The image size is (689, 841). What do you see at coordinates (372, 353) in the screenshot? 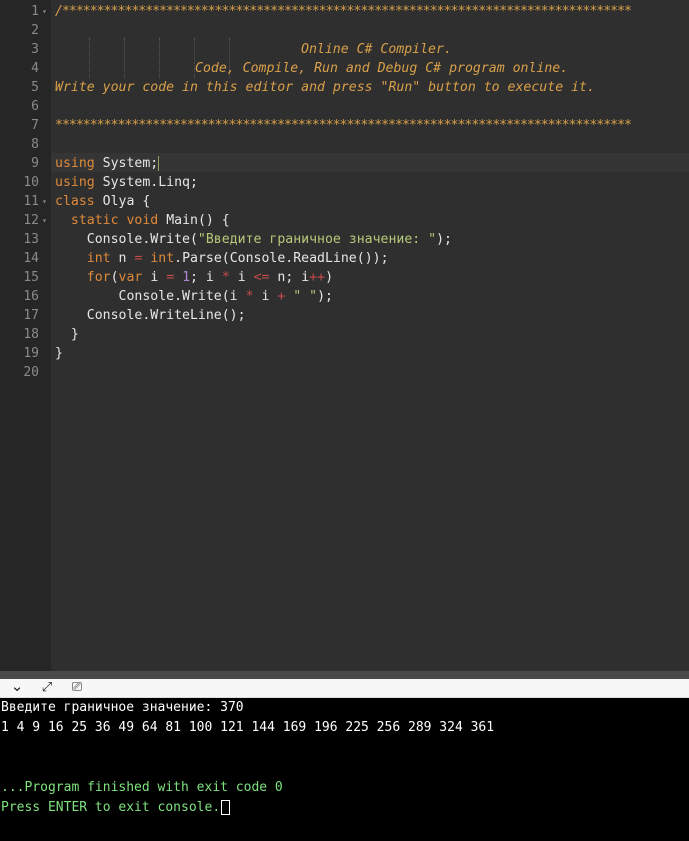
I see `code-line-19: }` at bounding box center [372, 353].